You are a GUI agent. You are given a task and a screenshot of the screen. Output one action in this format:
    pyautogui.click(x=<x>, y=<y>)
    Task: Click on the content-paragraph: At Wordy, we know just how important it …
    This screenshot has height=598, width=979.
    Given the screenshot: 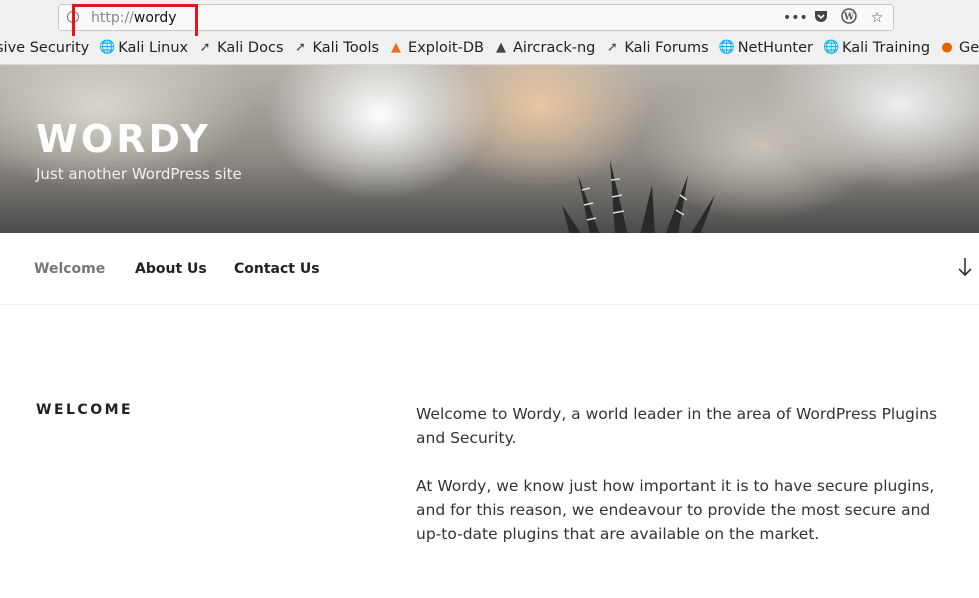 What is the action you would take?
    pyautogui.click(x=675, y=510)
    